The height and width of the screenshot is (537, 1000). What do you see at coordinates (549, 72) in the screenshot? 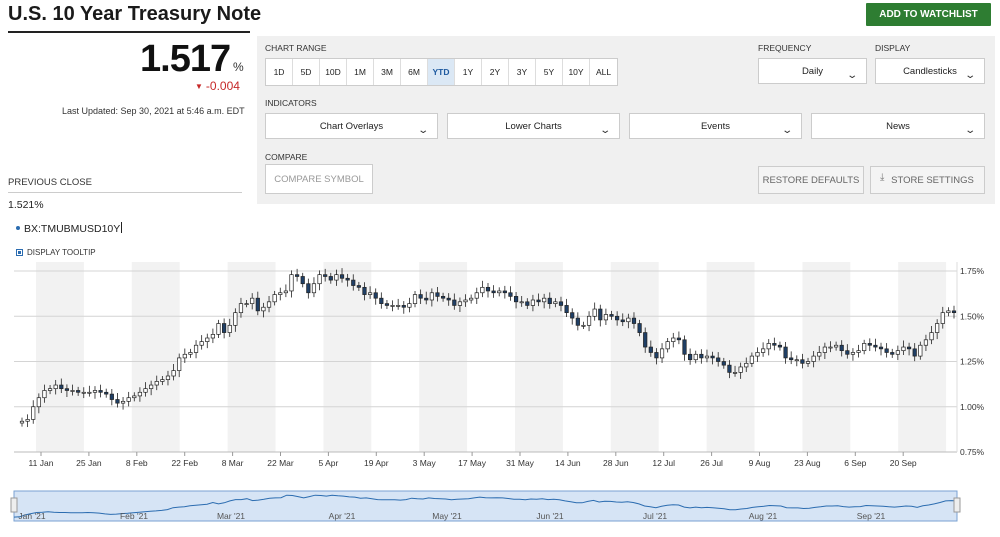
I see `range-button-5y: 5Y` at bounding box center [549, 72].